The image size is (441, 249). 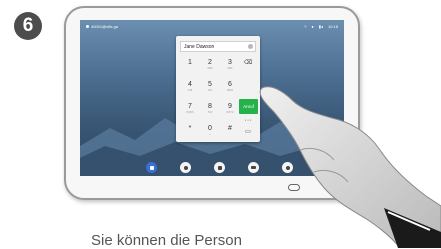 What do you see at coordinates (230, 111) in the screenshot?
I see `key-9: 9 WXYZ` at bounding box center [230, 111].